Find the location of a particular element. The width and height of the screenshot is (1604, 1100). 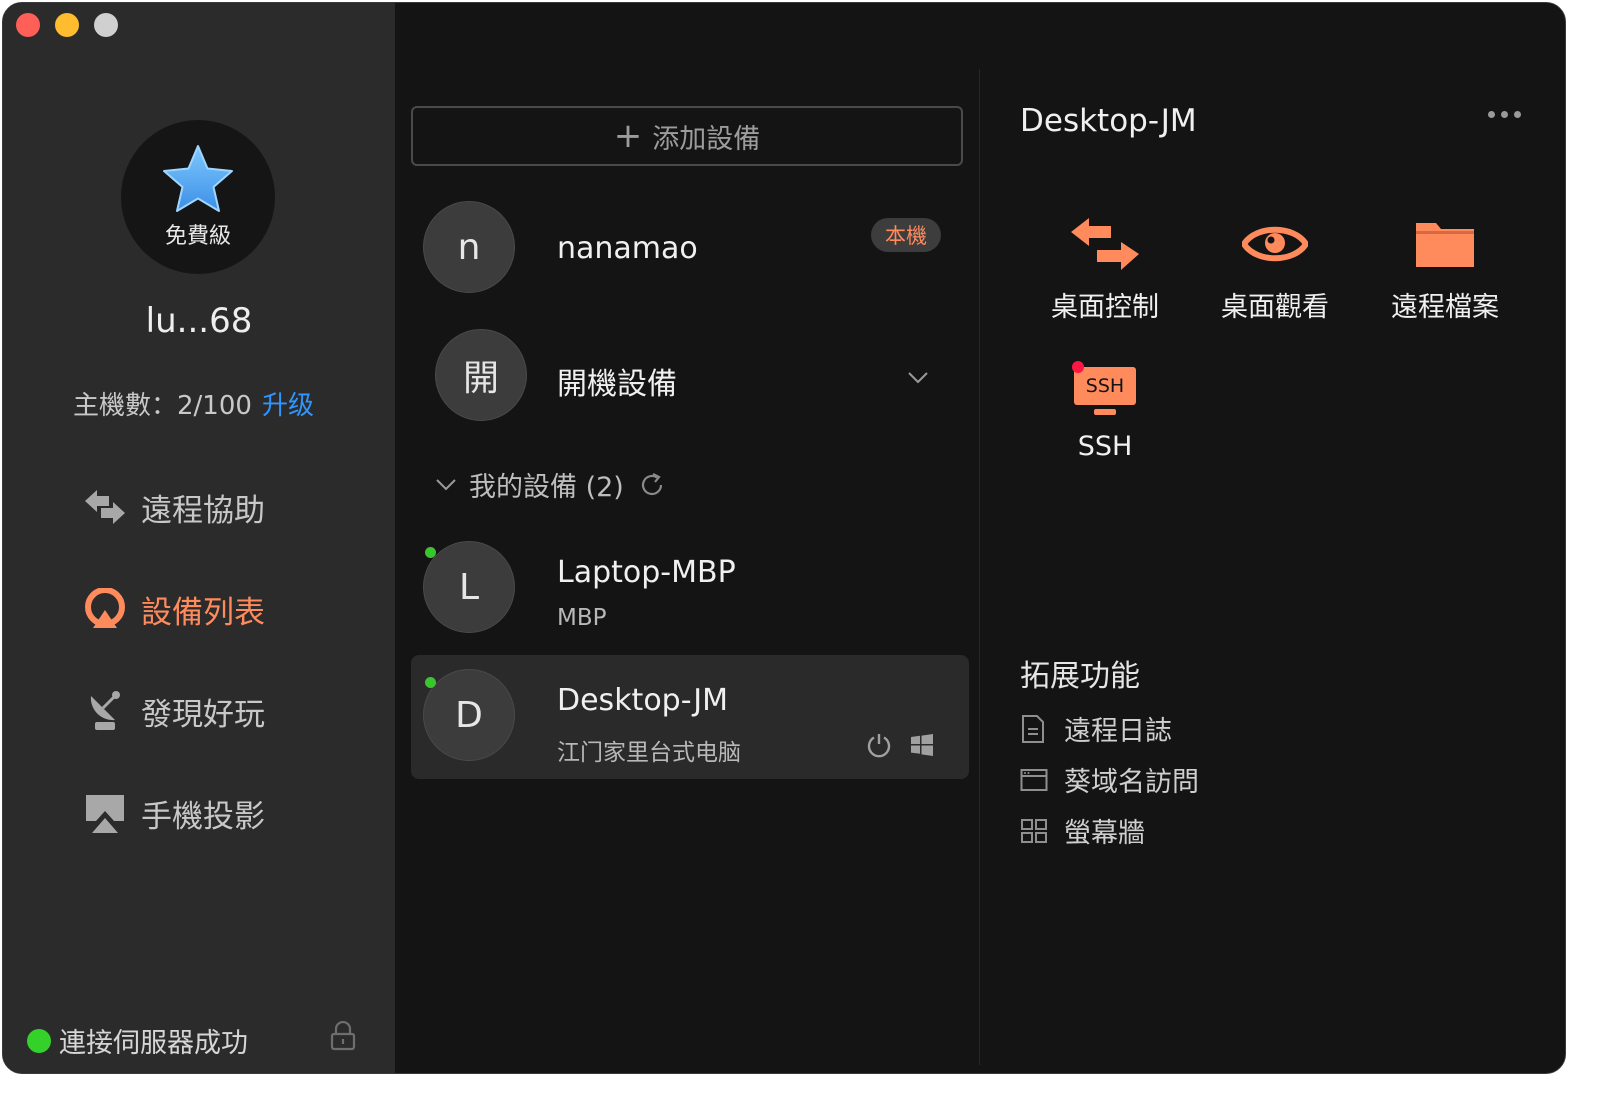

device-list-icon is located at coordinates (105, 609).